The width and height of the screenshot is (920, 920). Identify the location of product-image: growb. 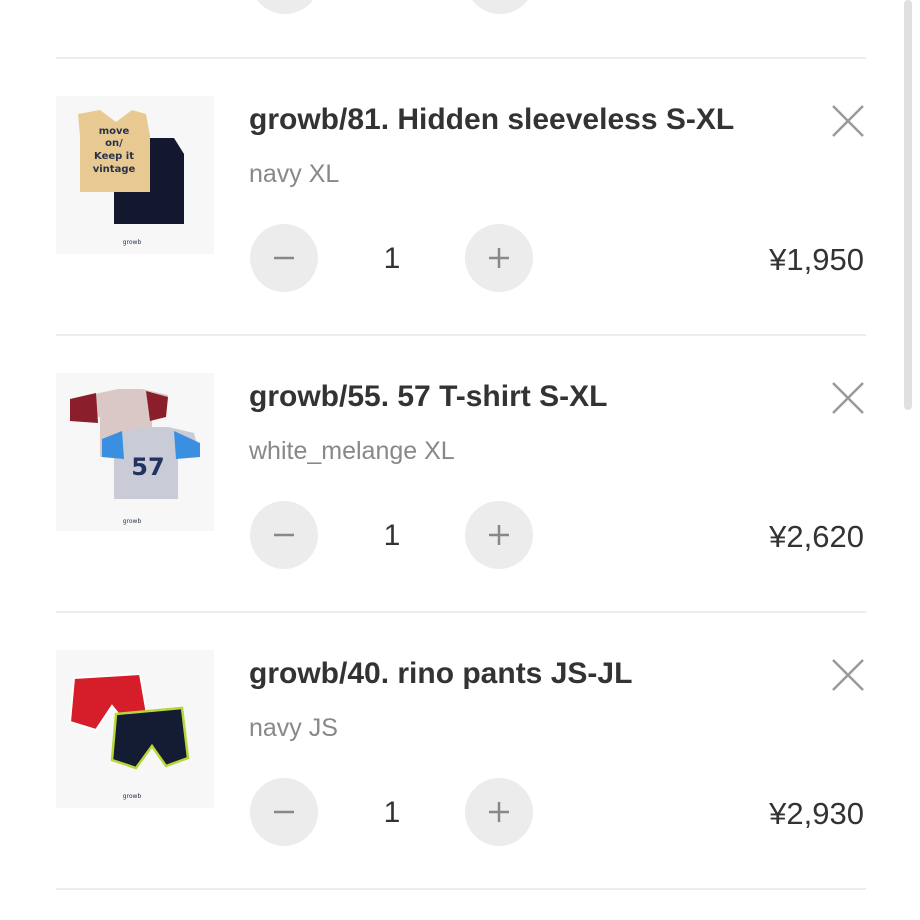
(135, 729).